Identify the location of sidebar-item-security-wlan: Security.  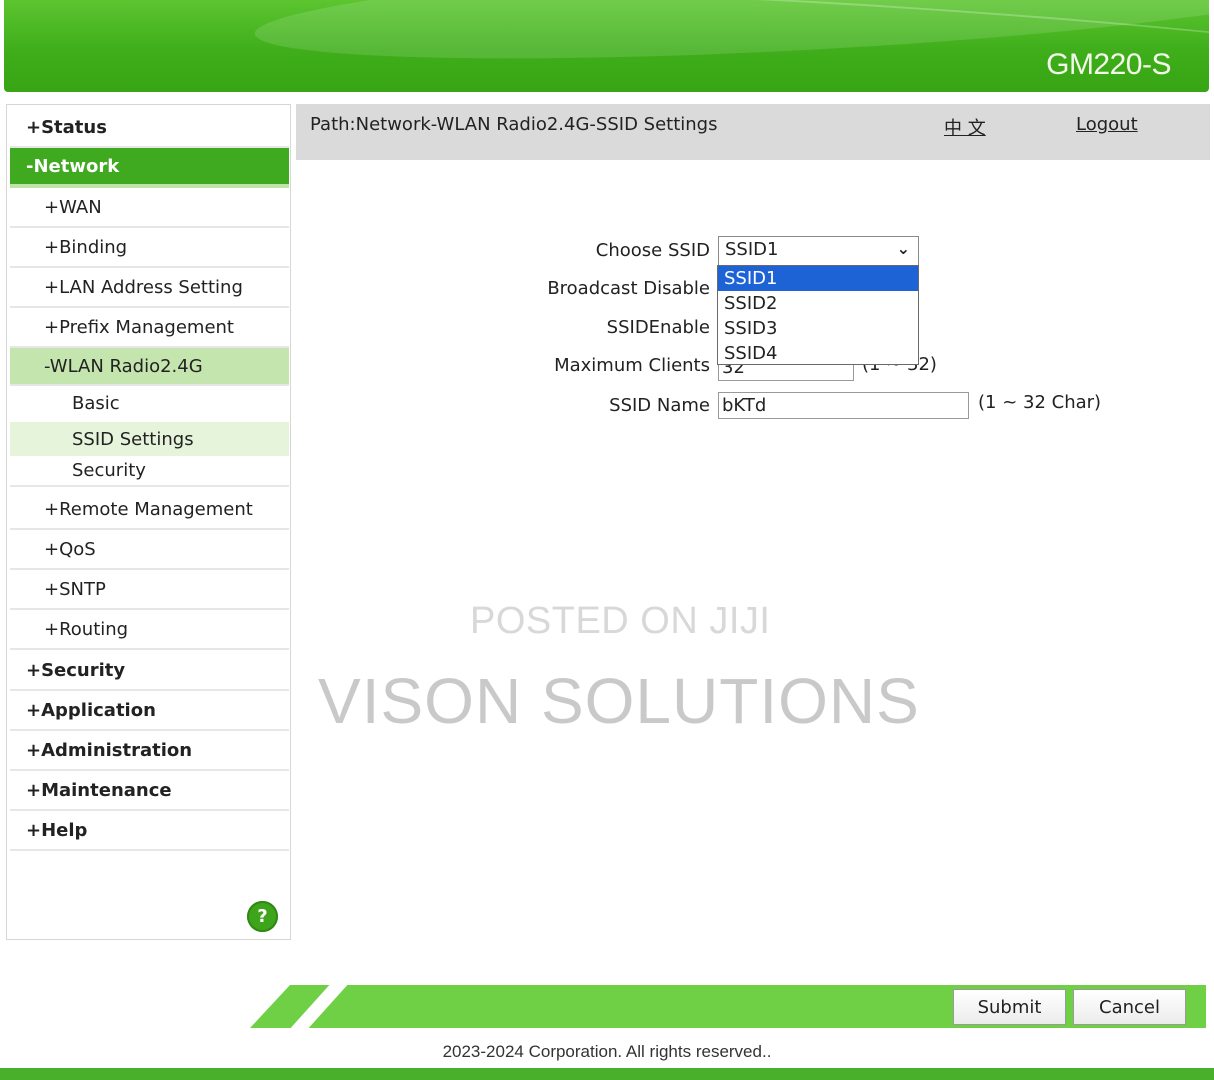
(149, 471).